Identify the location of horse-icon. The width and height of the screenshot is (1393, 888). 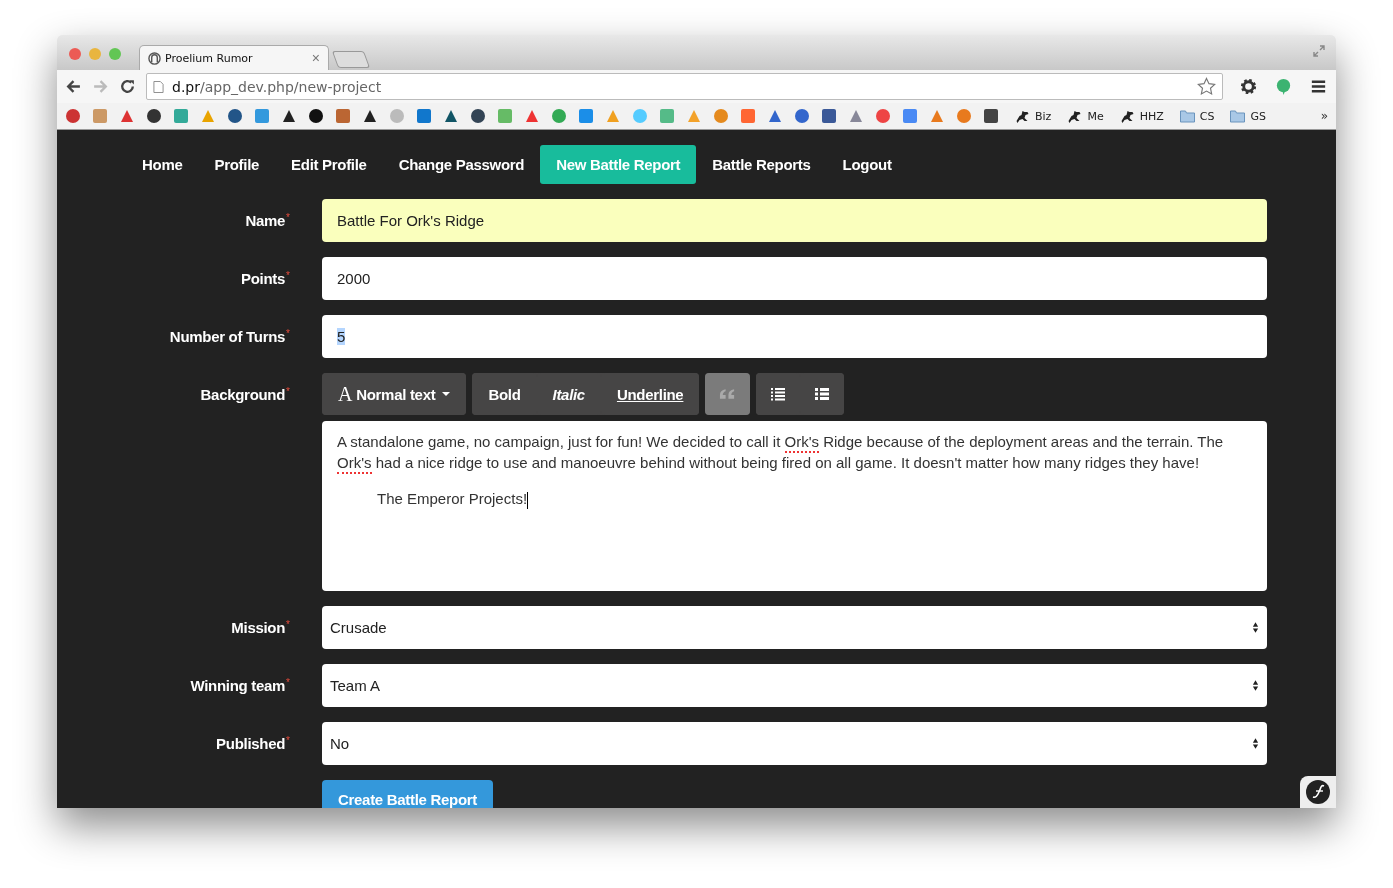
(1022, 116).